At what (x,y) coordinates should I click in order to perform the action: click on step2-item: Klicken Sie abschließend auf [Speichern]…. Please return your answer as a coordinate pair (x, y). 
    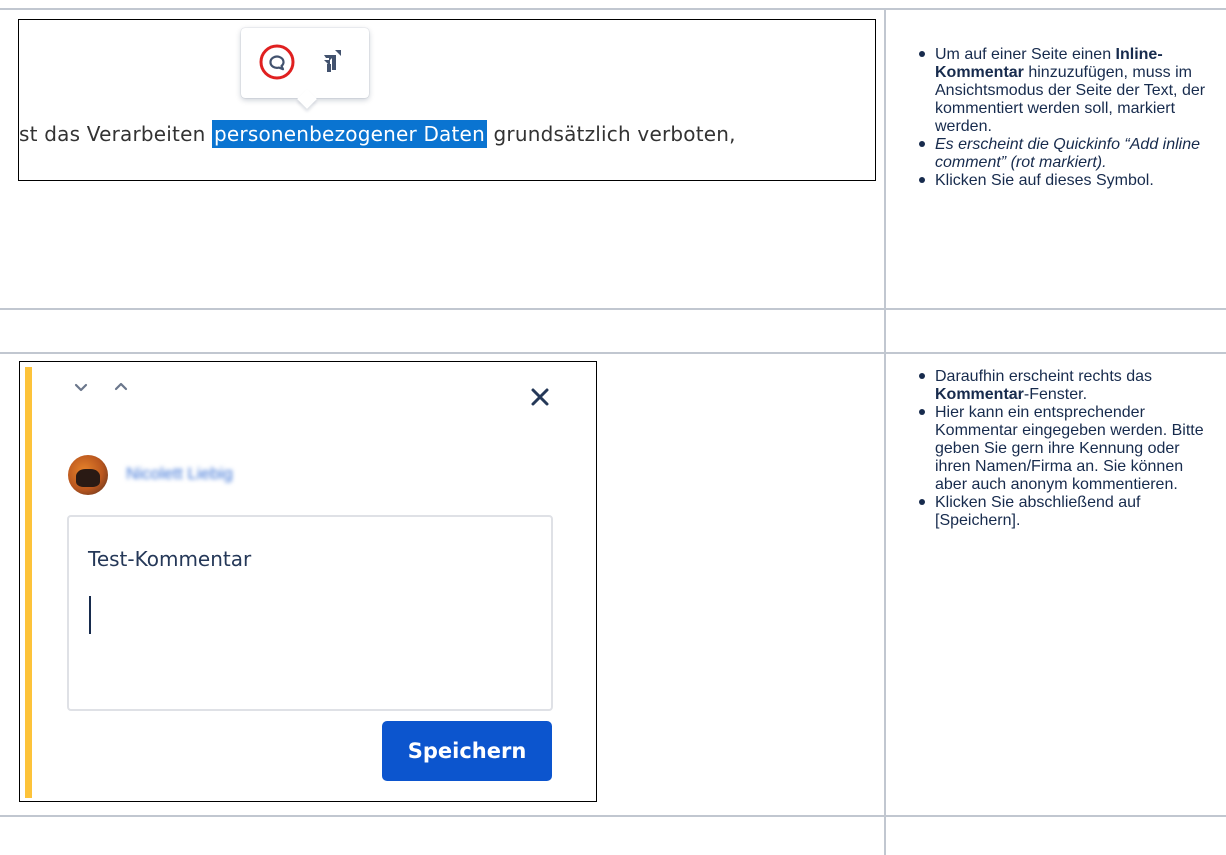
    Looking at the image, I should click on (1066, 512).